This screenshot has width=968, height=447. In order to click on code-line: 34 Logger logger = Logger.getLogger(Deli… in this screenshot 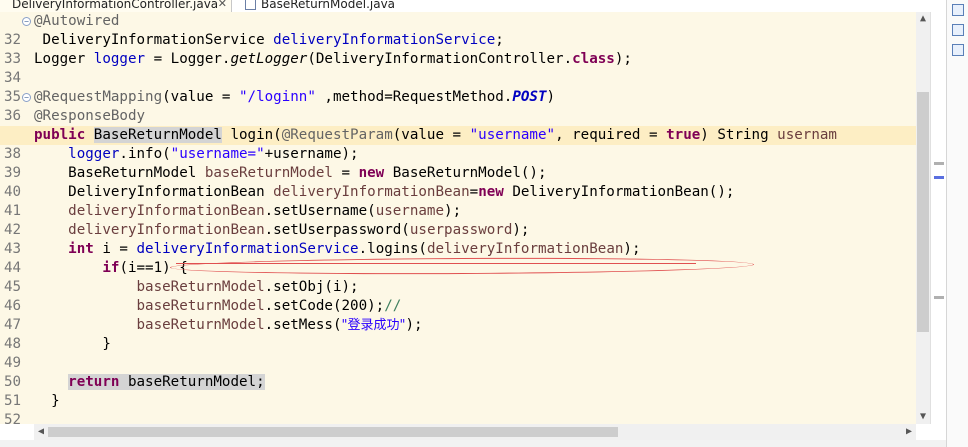, I will do `click(458, 68)`.